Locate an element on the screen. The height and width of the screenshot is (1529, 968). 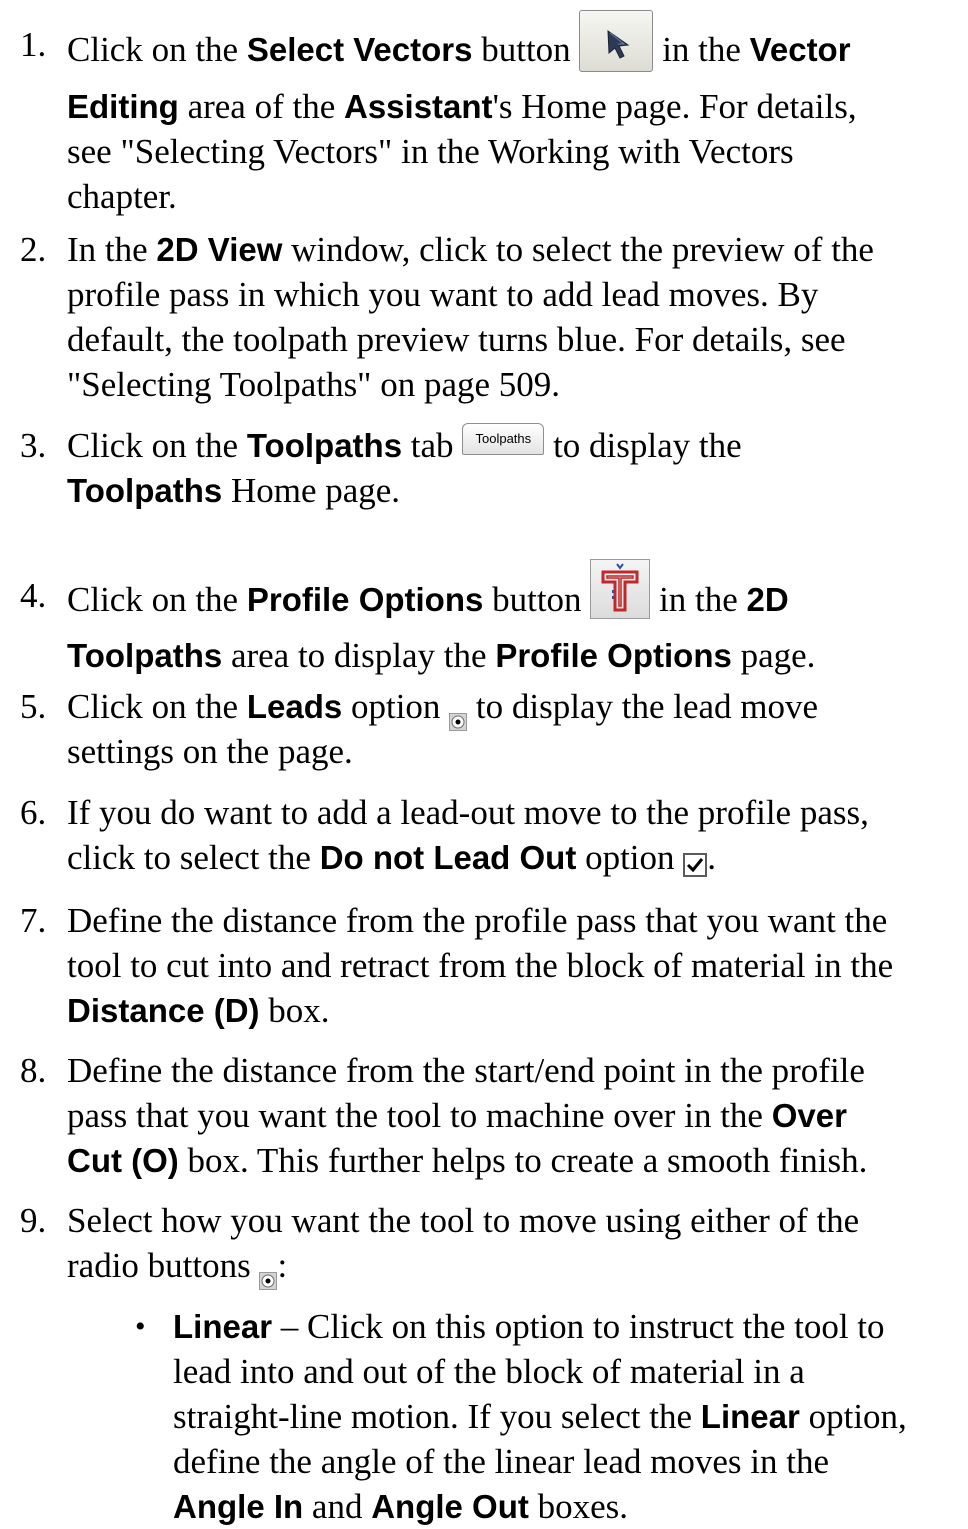
text-line: settings on the page. is located at coordinates (210, 751).